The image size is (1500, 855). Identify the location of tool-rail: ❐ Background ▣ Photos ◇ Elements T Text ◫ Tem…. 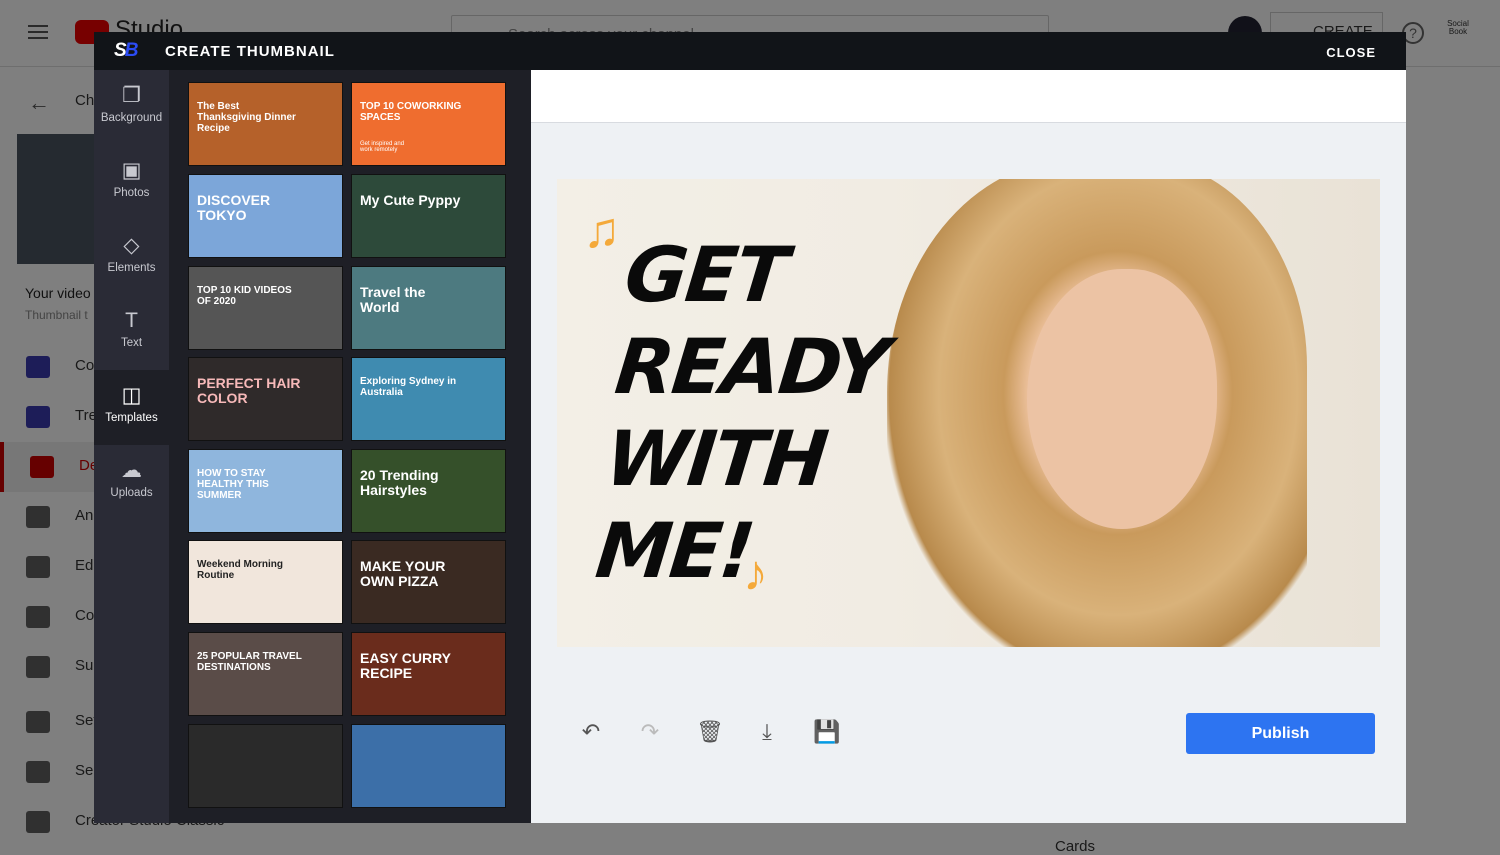
(131, 446).